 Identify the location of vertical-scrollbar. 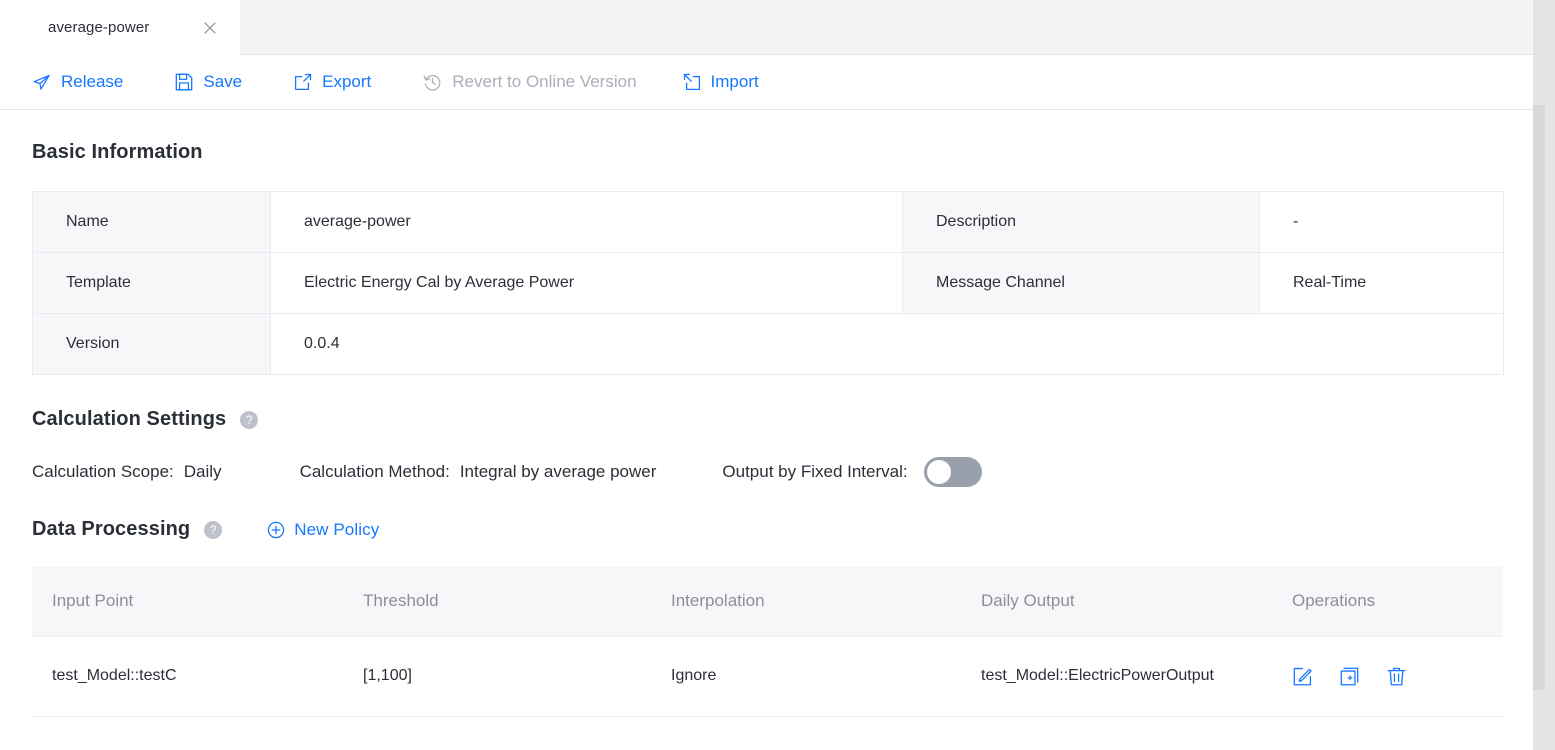
(1544, 375).